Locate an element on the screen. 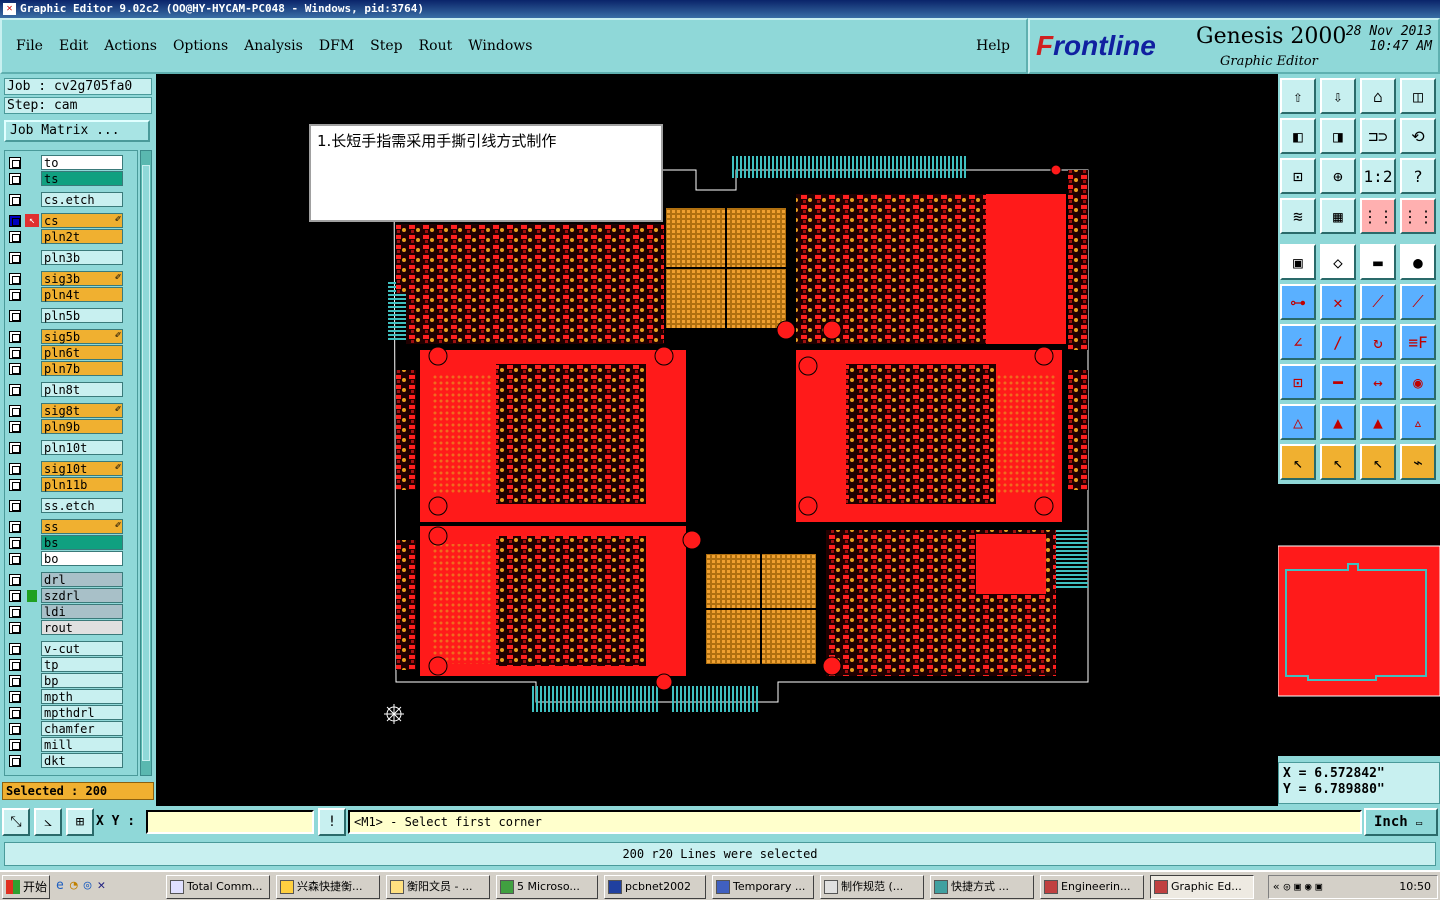 The image size is (1440, 900). ruler-button: ▬ is located at coordinates (1378, 262).